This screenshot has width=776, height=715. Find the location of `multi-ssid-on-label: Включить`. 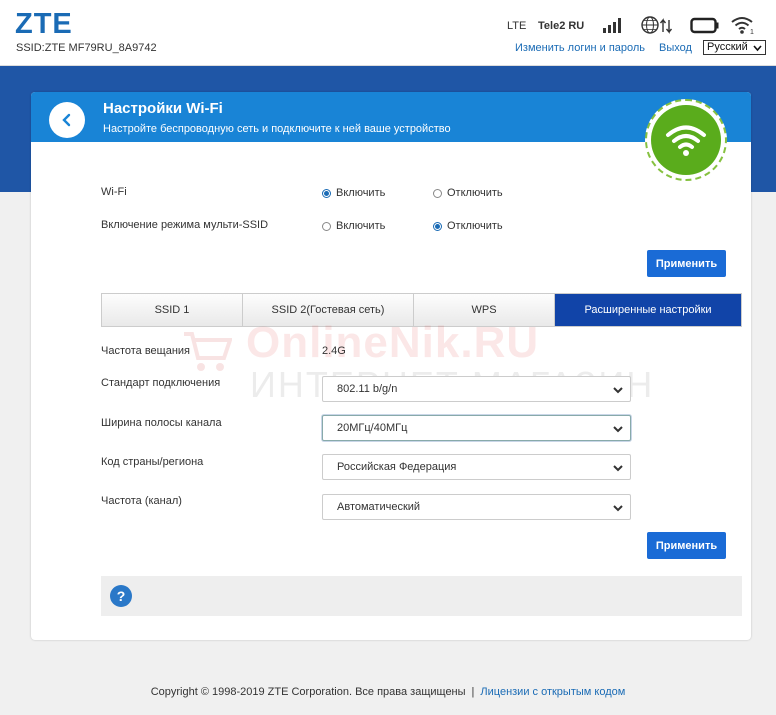

multi-ssid-on-label: Включить is located at coordinates (361, 226).